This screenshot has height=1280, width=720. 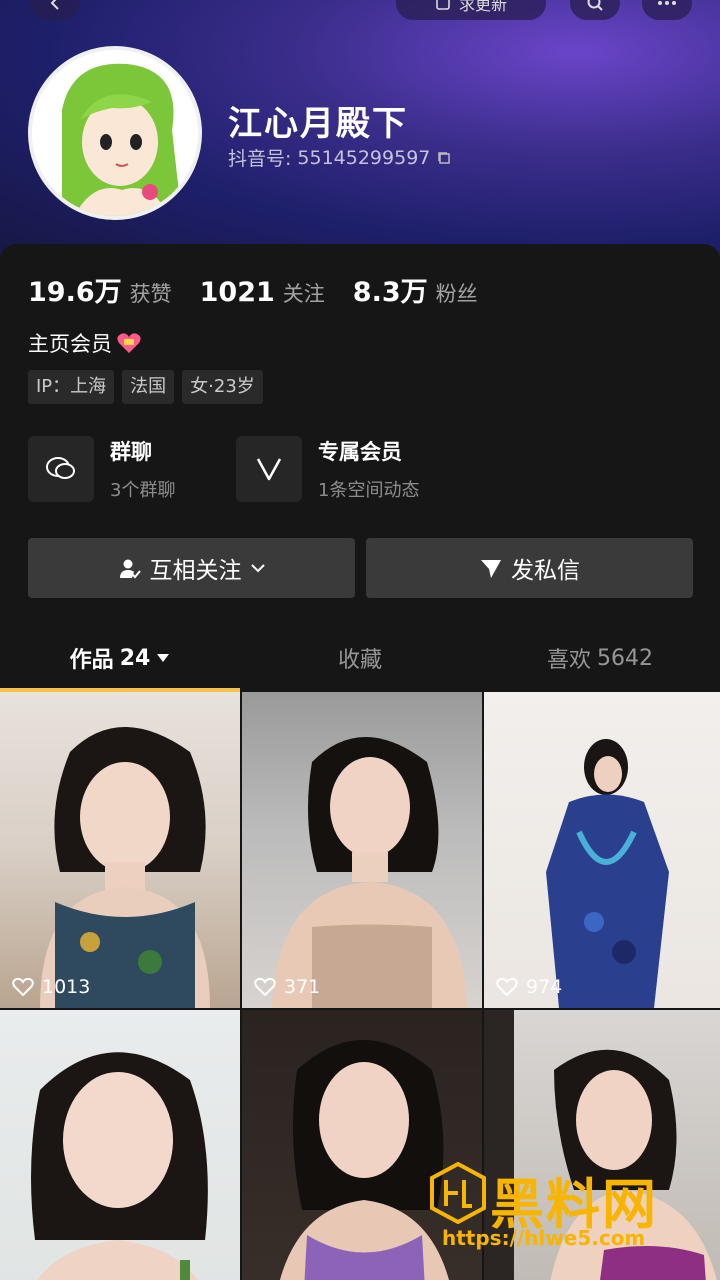 I want to click on request-update-button: 求更新, so click(x=471, y=10).